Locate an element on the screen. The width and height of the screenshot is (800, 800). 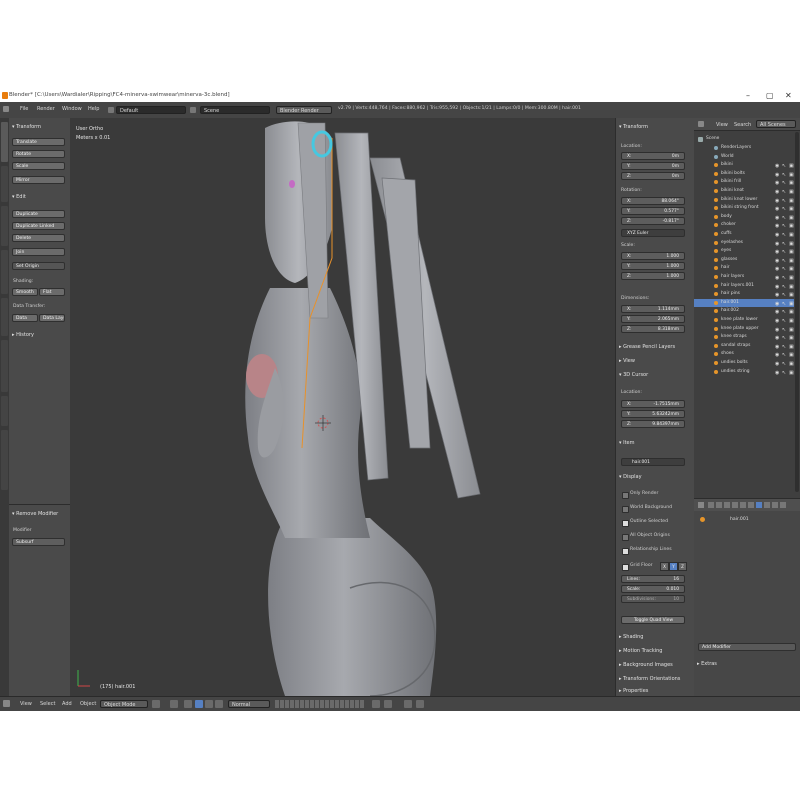
outliner-row: hair ◉ ↖ ▣ is located at coordinates (744, 268).